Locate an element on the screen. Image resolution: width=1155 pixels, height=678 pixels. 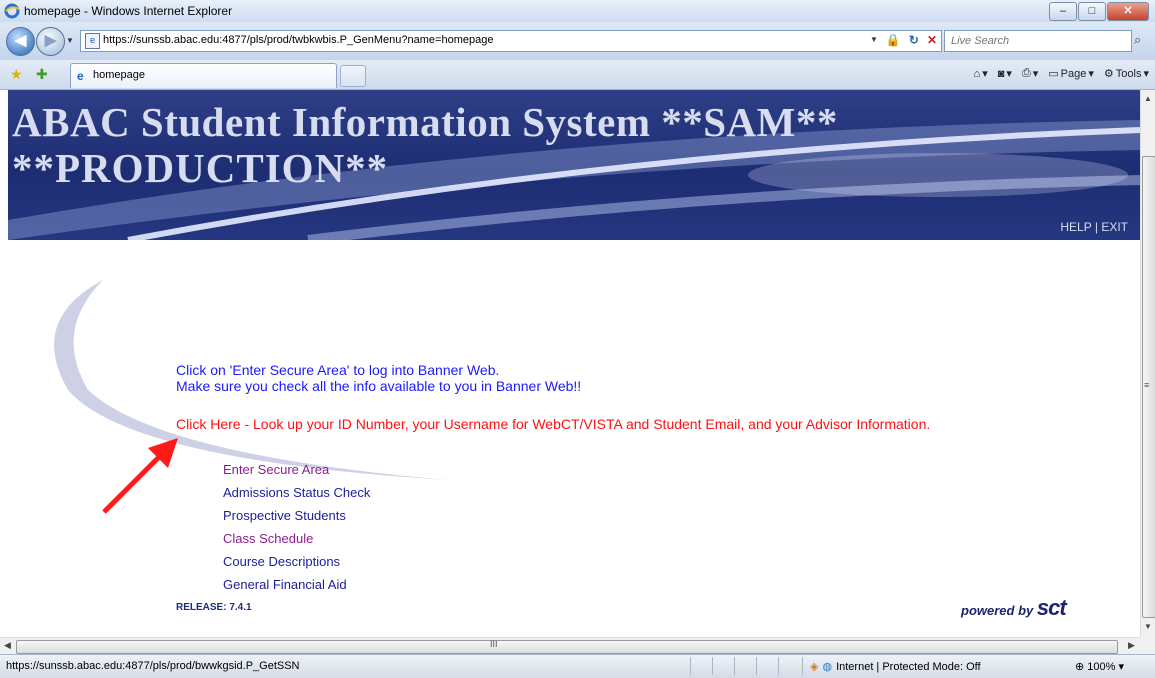
page-menu-icon: ▭ is located at coordinates (1053, 74).